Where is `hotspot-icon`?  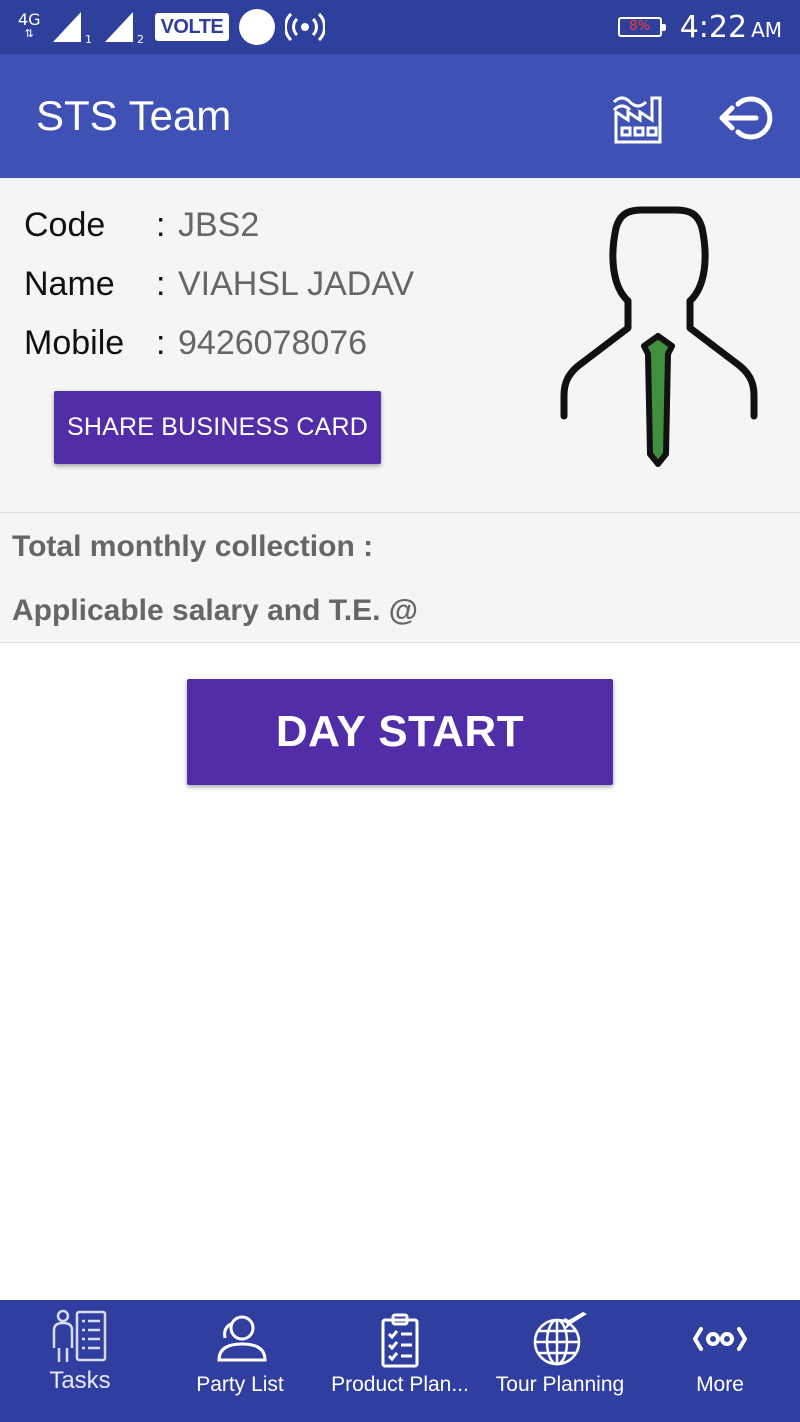
hotspot-icon is located at coordinates (305, 27).